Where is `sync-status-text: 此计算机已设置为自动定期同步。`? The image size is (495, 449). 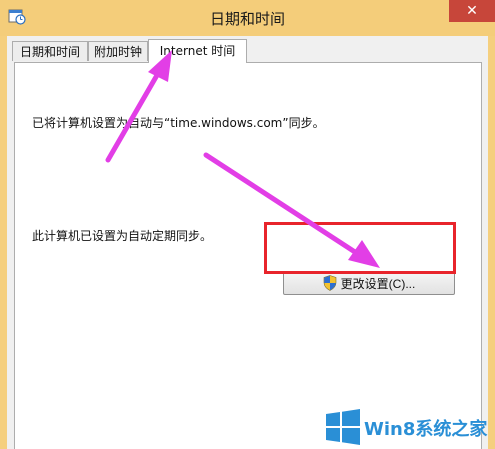
sync-status-text: 此计算机已设置为自动定期同步。 is located at coordinates (122, 236).